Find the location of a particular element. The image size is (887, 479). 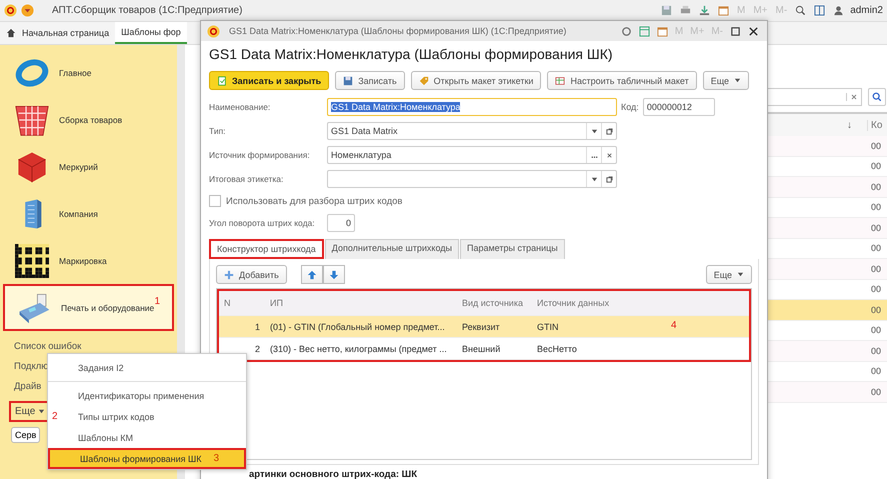

annotation-number: 1 is located at coordinates (157, 301).